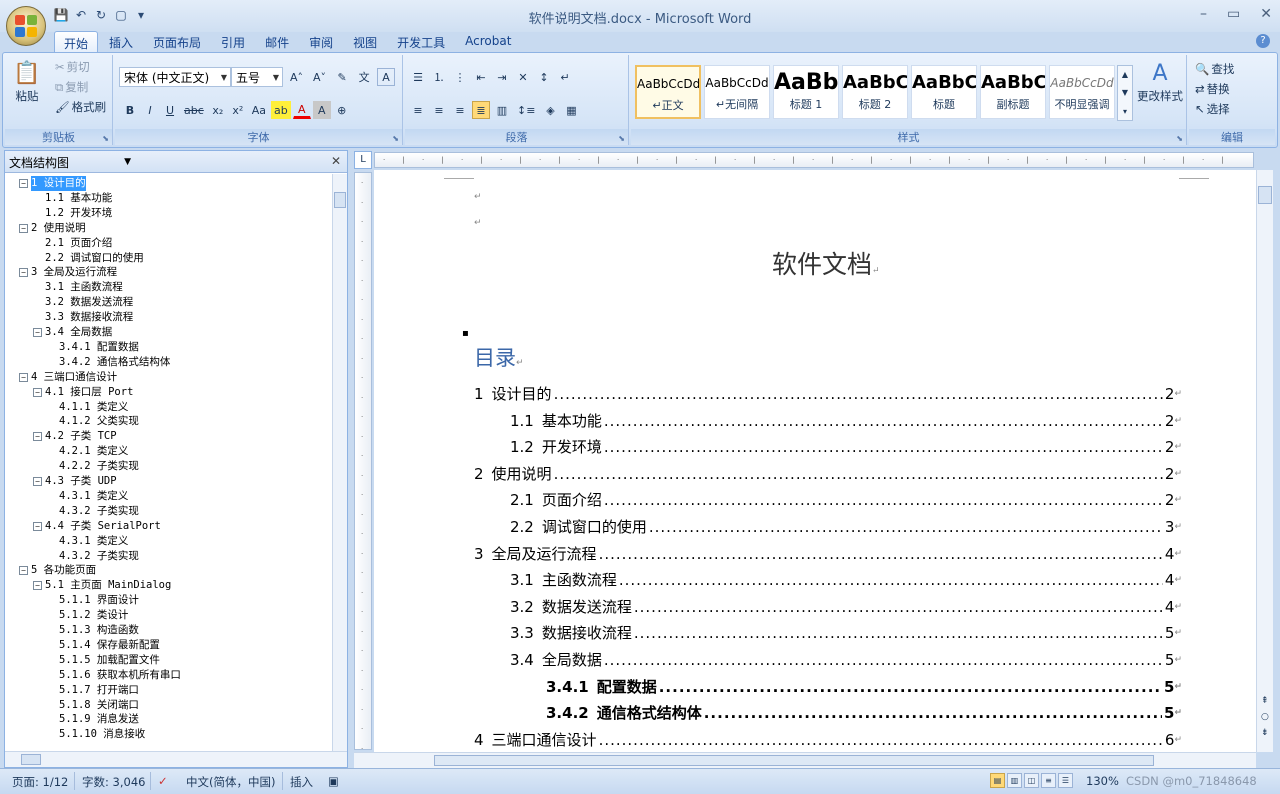 Image resolution: width=1280 pixels, height=794 pixels. I want to click on tree-item: −4.2 子类 TCP, so click(75, 436).